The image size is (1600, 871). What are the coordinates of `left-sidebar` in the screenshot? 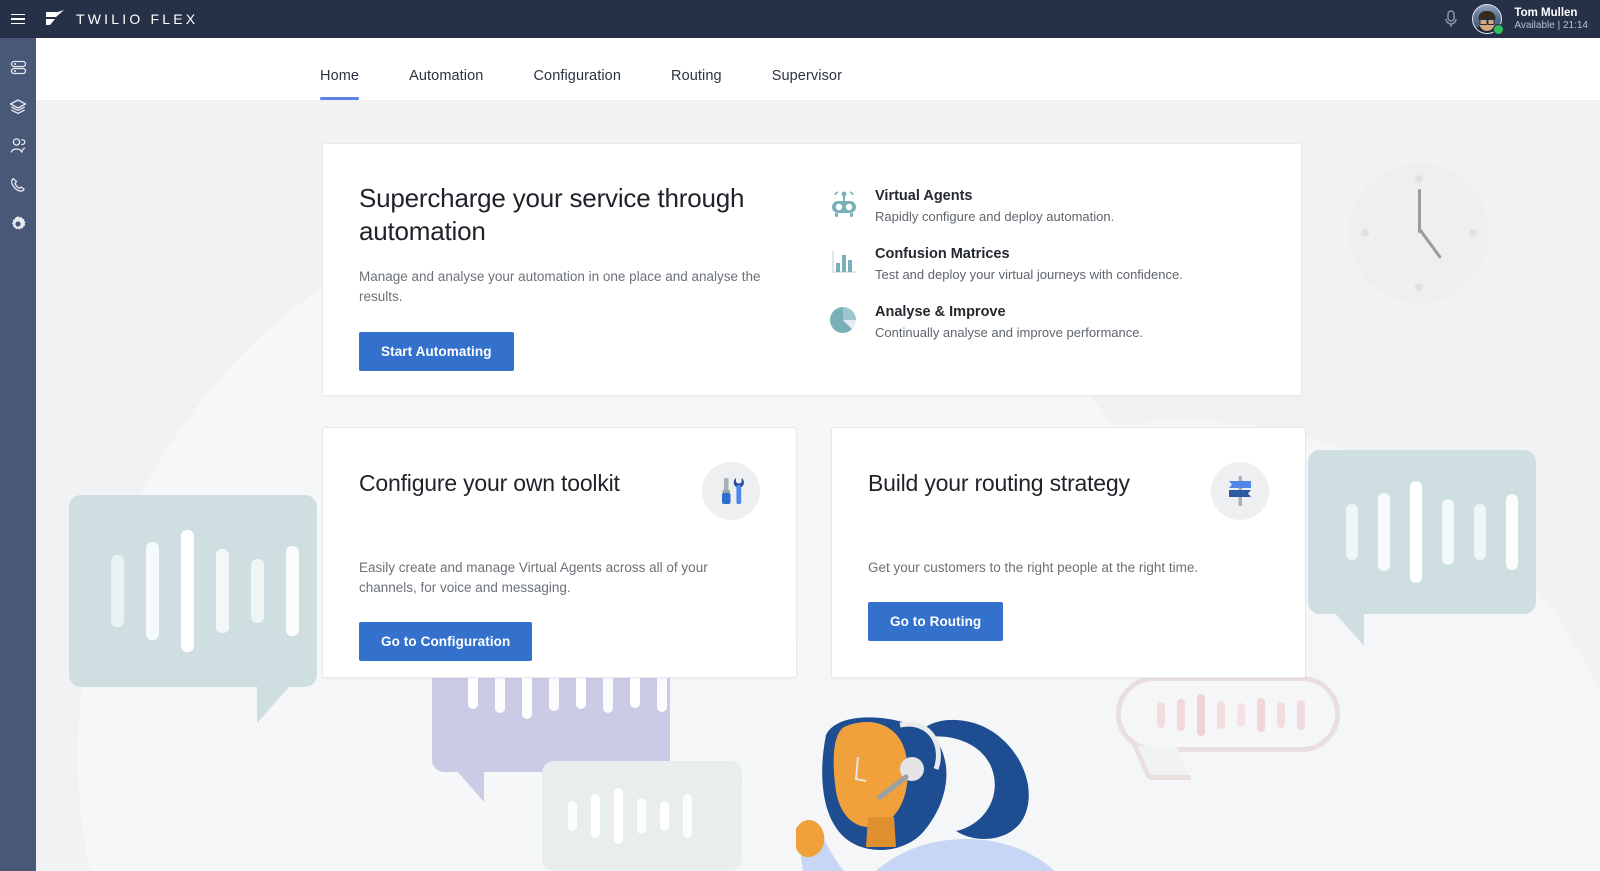 It's located at (18, 454).